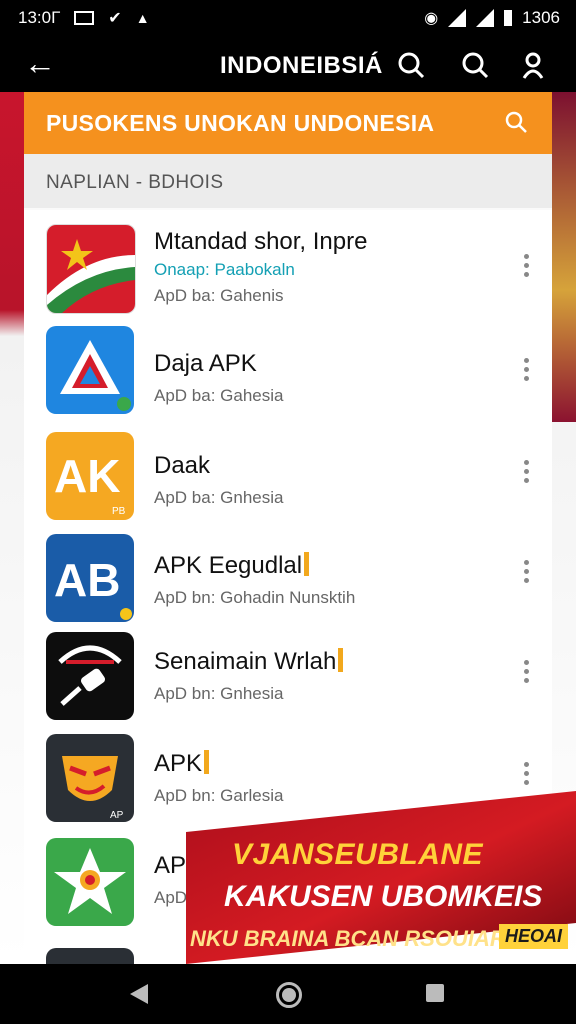 This screenshot has height=1024, width=576. I want to click on promo-line-1: VJANSEUBLANE, so click(358, 854).